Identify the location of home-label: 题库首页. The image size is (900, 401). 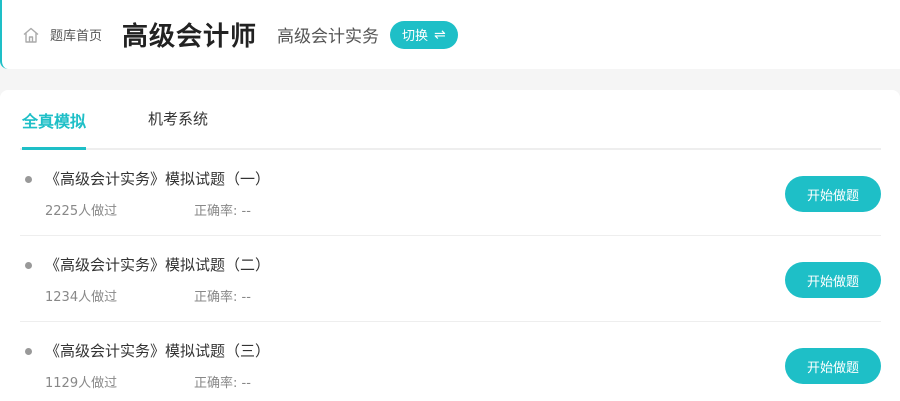
(76, 36).